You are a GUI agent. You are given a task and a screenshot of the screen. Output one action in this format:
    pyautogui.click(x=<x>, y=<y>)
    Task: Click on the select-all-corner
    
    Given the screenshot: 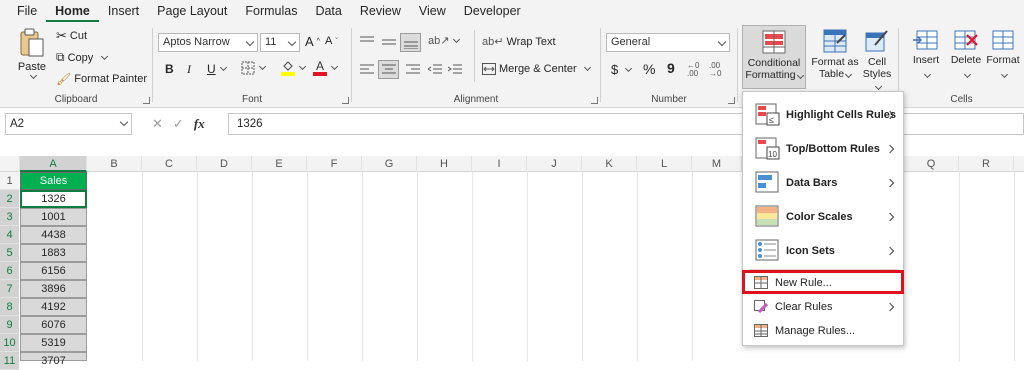 What is the action you would take?
    pyautogui.click(x=10, y=164)
    